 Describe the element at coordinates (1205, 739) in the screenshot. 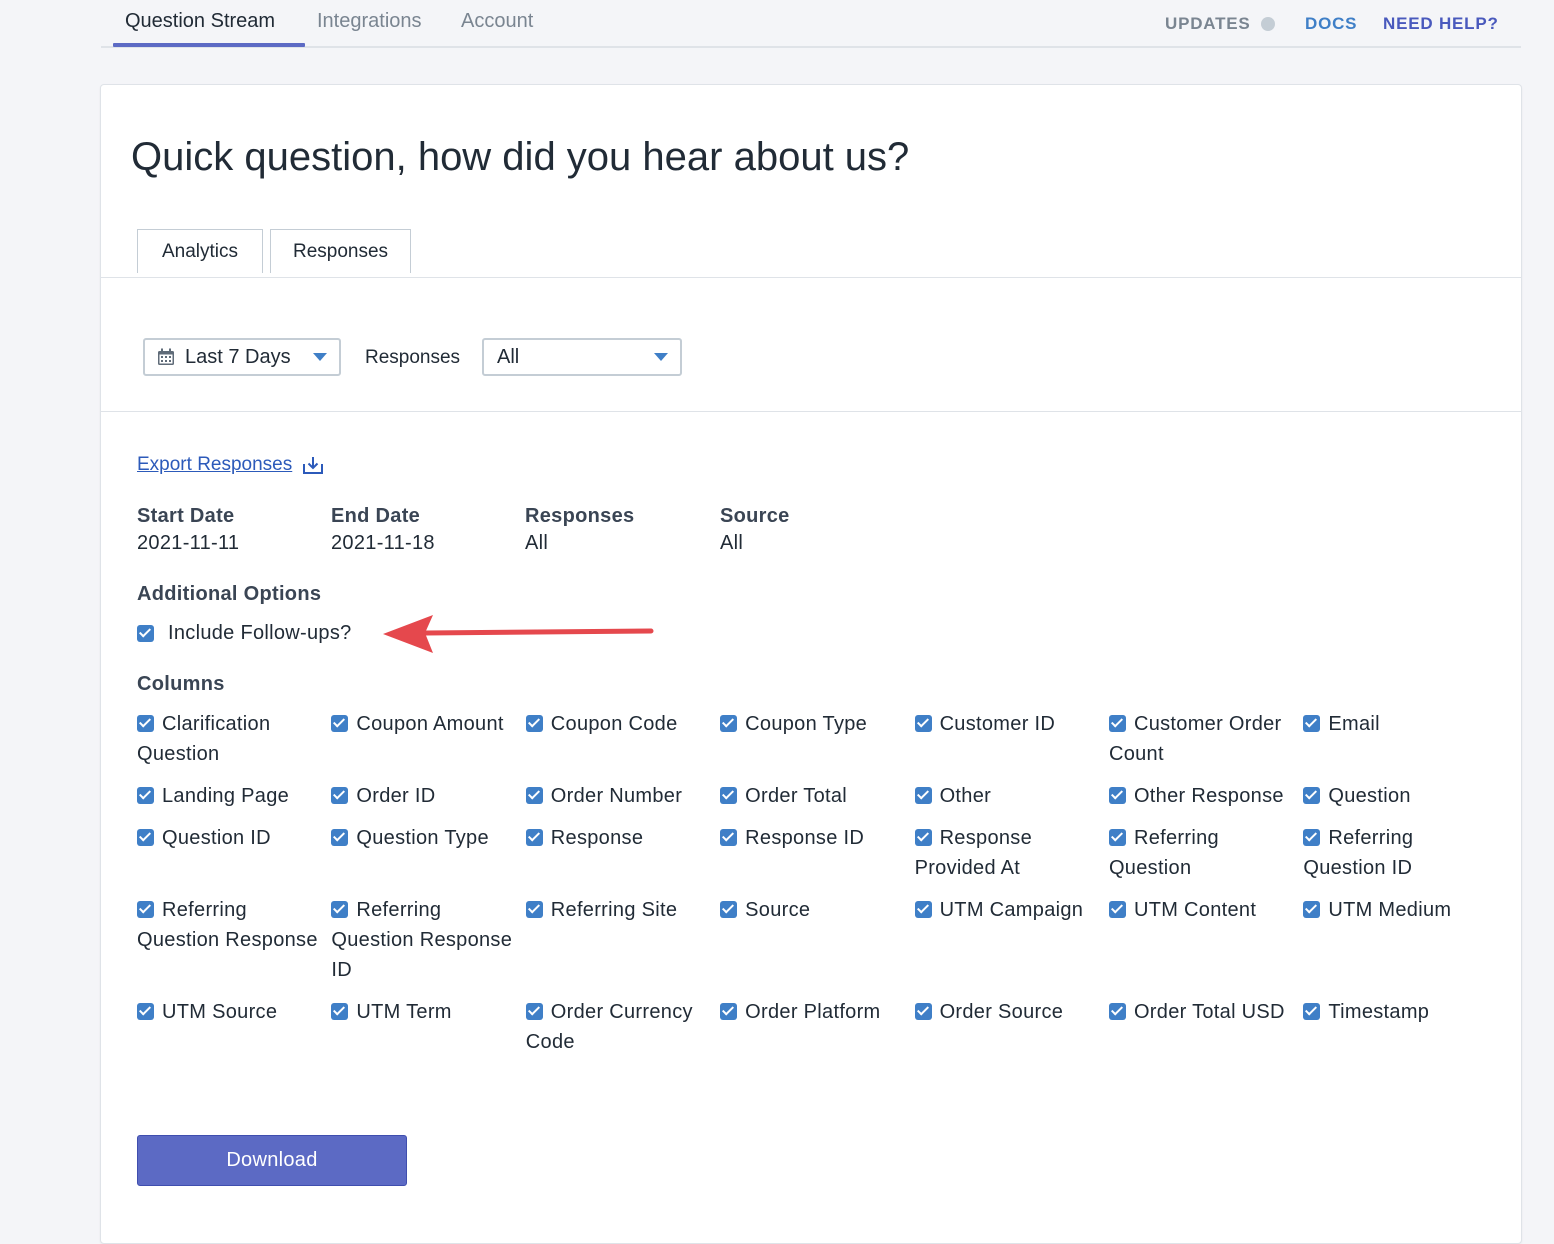

I see `column-checkbox: Customer Order Count` at that location.